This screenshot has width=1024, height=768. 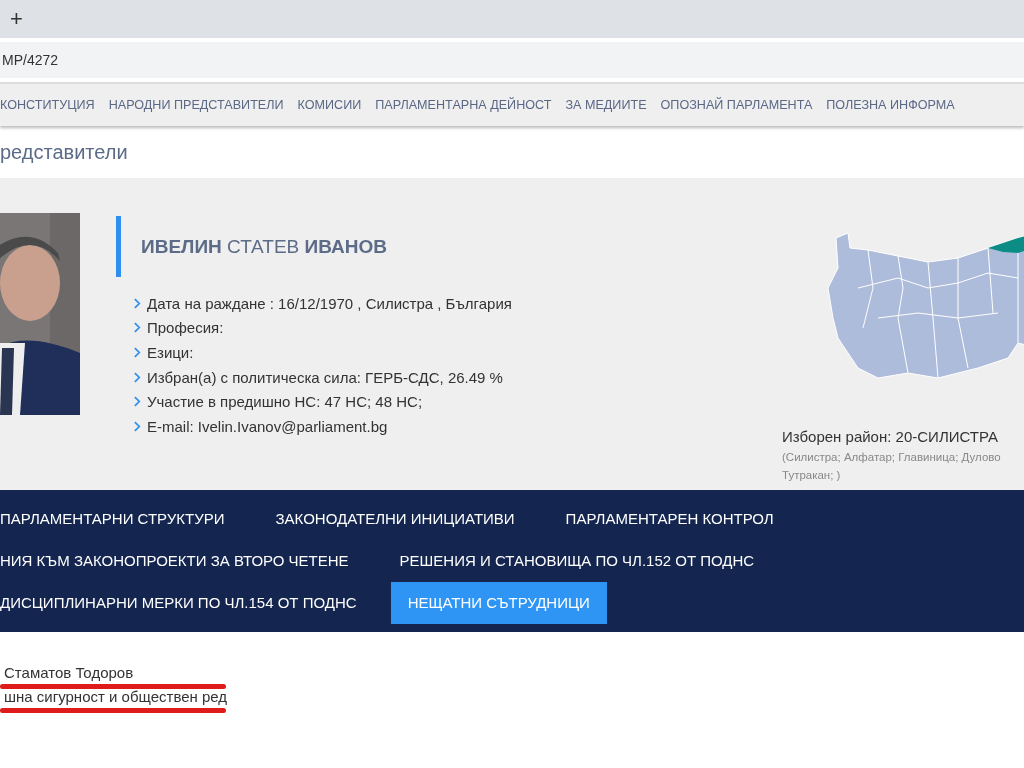 I want to click on menu-item: КОНСТИТУЦИЯ, so click(x=47, y=105).